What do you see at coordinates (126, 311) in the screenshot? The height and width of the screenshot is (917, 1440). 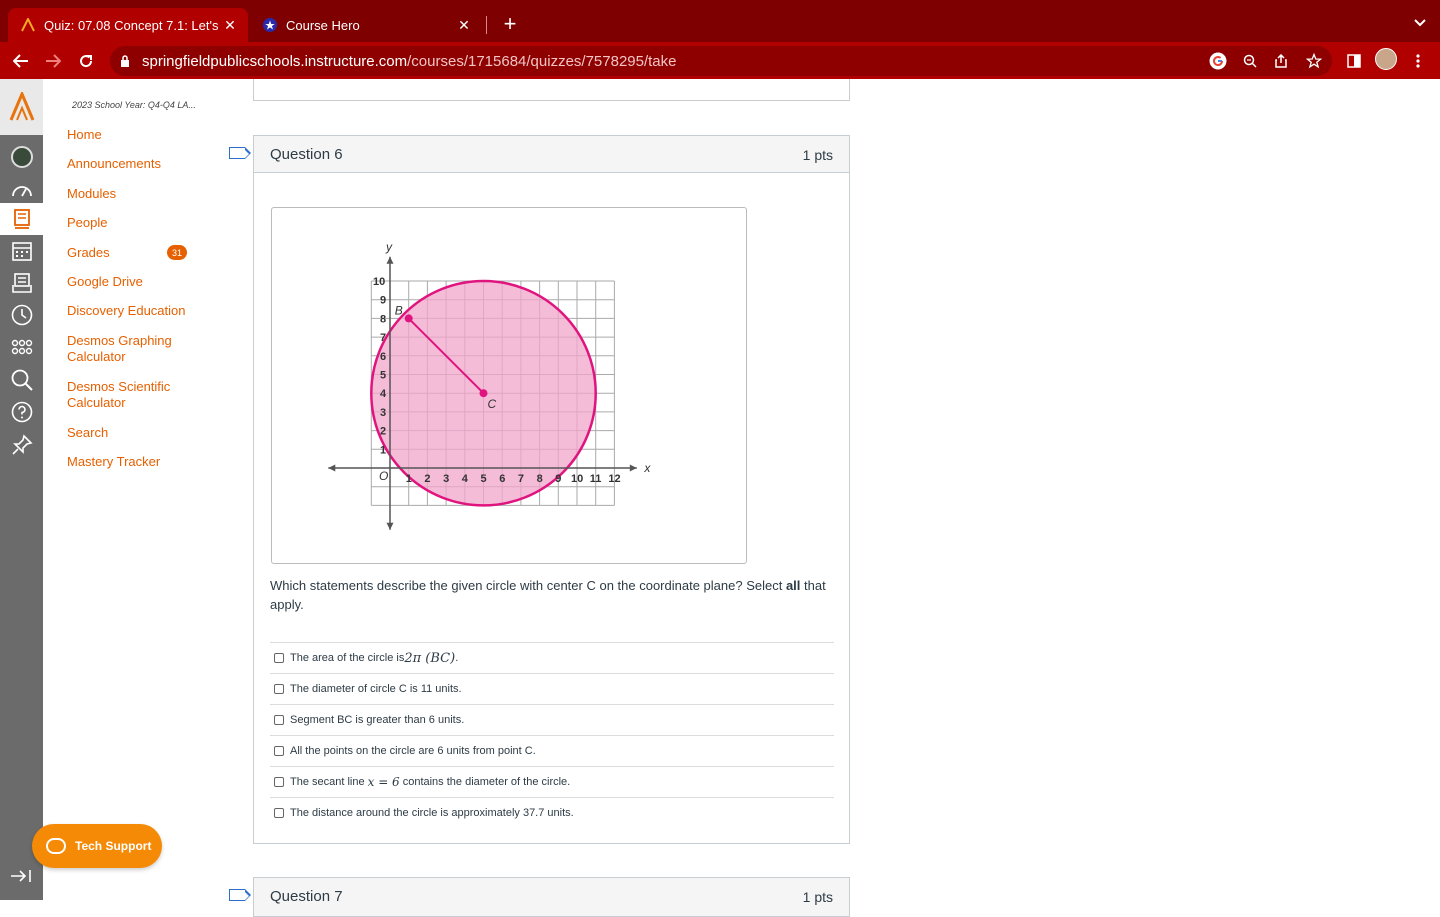 I see `course-nav-discovery-education: Discovery Education` at bounding box center [126, 311].